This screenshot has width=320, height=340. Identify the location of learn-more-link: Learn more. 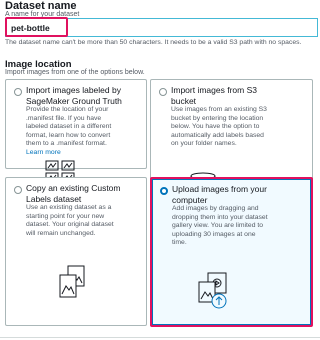
(43, 152).